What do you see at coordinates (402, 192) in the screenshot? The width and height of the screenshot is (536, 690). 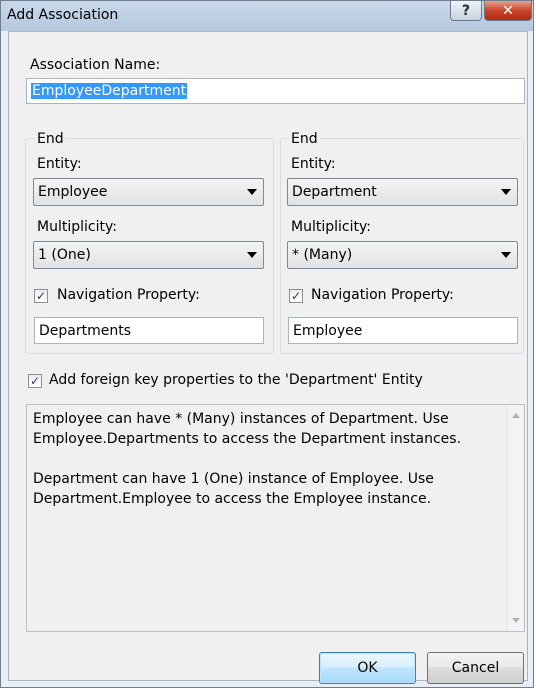 I see `end2-entity-select: Department` at bounding box center [402, 192].